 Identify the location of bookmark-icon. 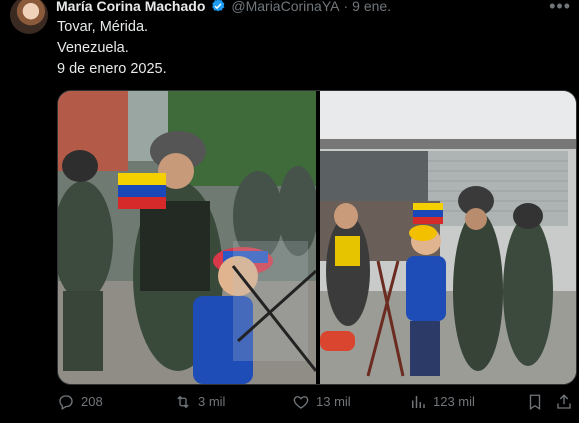
(535, 402).